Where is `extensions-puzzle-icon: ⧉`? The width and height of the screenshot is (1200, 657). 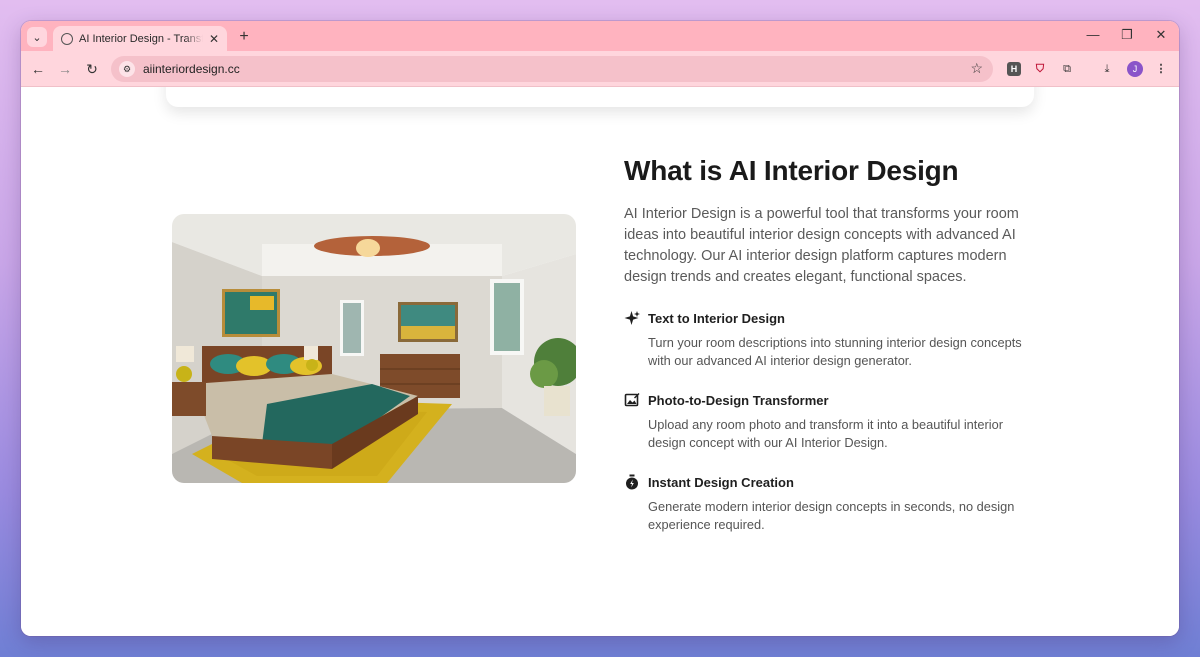 extensions-puzzle-icon: ⧉ is located at coordinates (1067, 69).